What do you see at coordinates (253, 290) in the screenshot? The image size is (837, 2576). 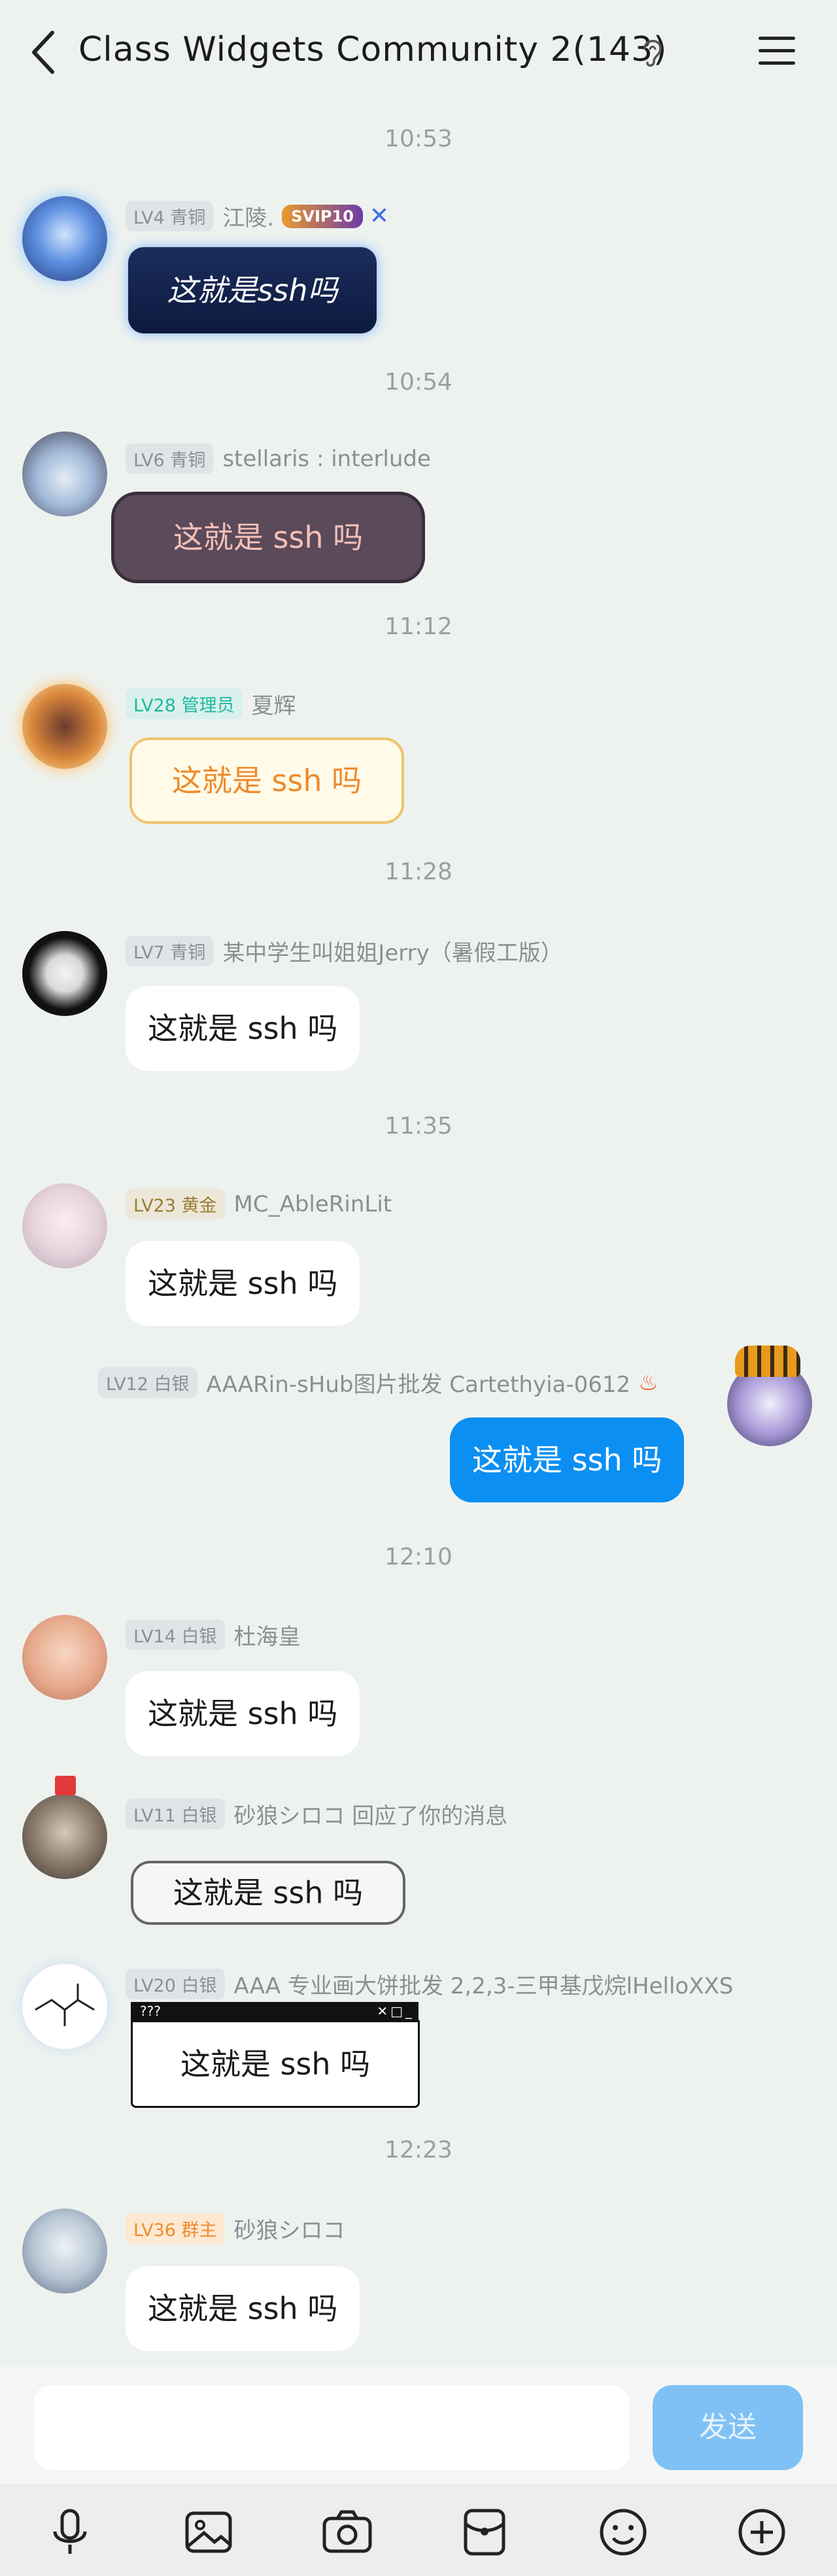 I see `message-bubble: 这就是ssh吗` at bounding box center [253, 290].